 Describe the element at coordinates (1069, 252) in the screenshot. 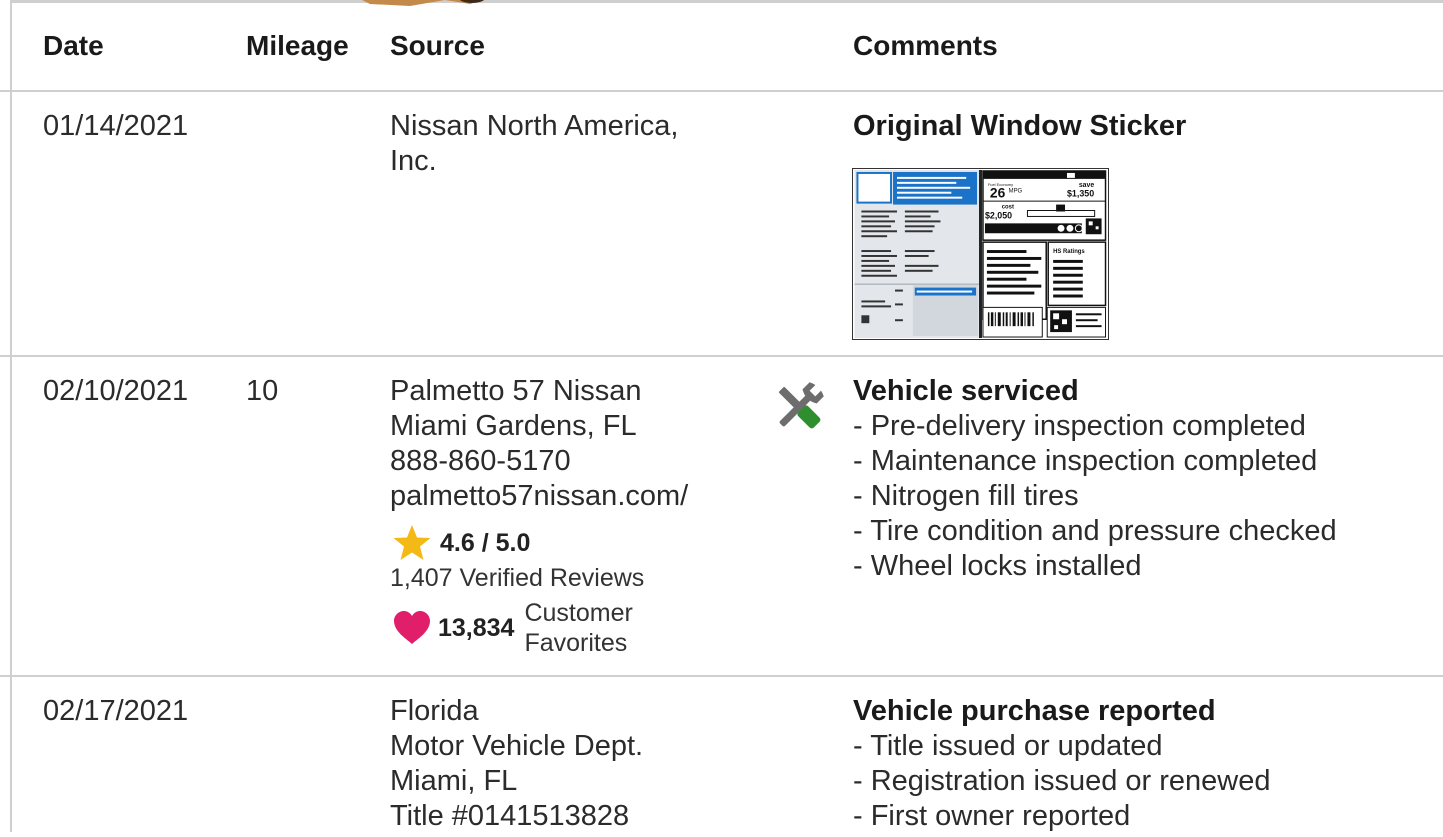

I see `sticker-ratings-label: HS Ratings` at that location.